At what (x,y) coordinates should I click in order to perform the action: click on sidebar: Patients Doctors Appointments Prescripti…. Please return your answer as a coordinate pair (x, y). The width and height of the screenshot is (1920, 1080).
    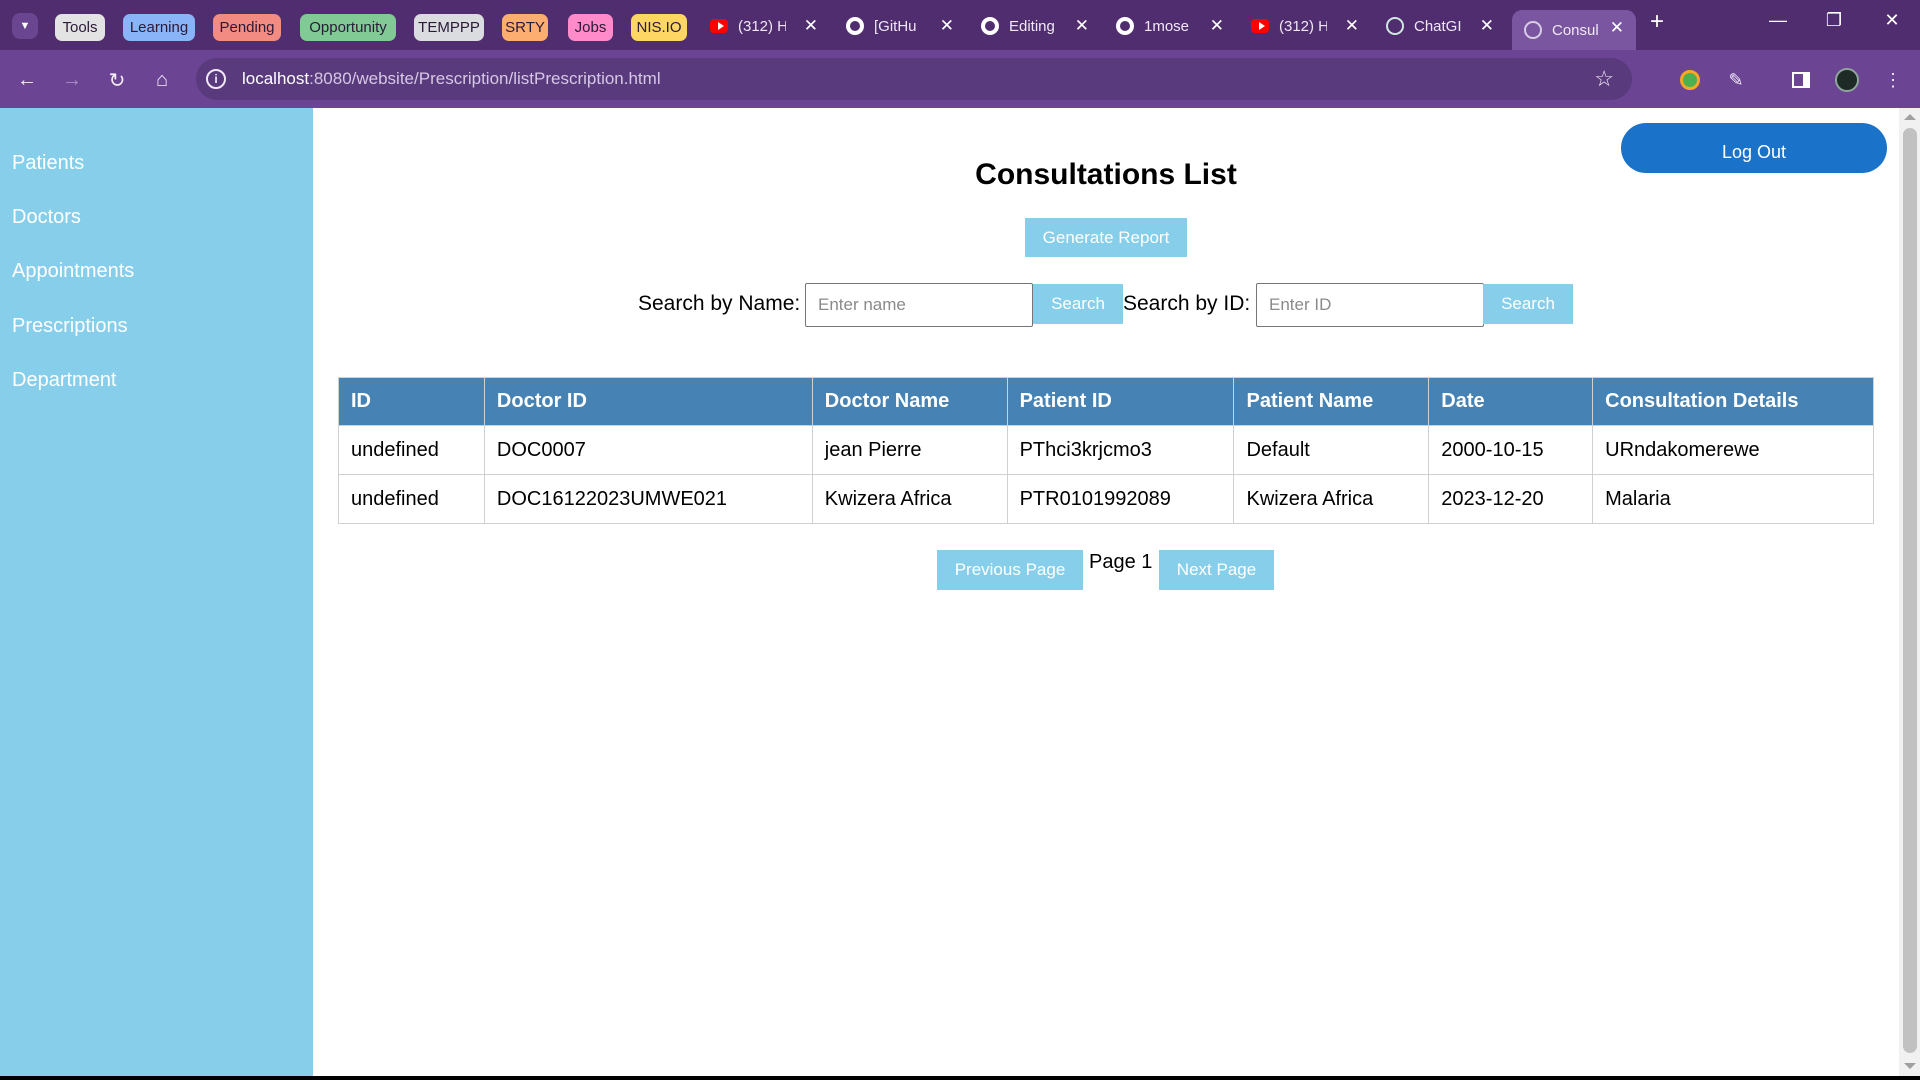
    Looking at the image, I should click on (156, 594).